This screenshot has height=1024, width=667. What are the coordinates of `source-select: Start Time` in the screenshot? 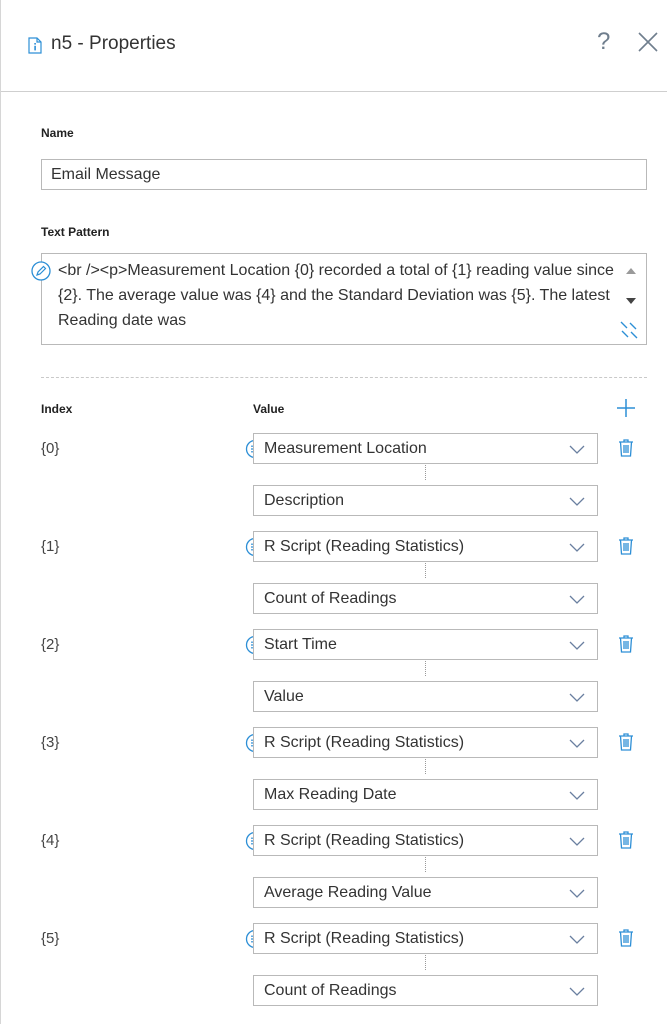 It's located at (425, 644).